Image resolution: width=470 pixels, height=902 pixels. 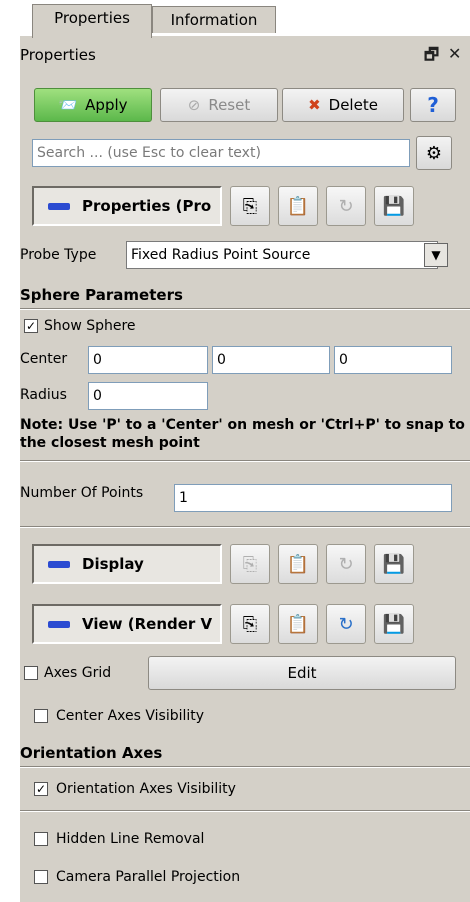 What do you see at coordinates (436, 255) in the screenshot?
I see `chevron-down-icon: ▼` at bounding box center [436, 255].